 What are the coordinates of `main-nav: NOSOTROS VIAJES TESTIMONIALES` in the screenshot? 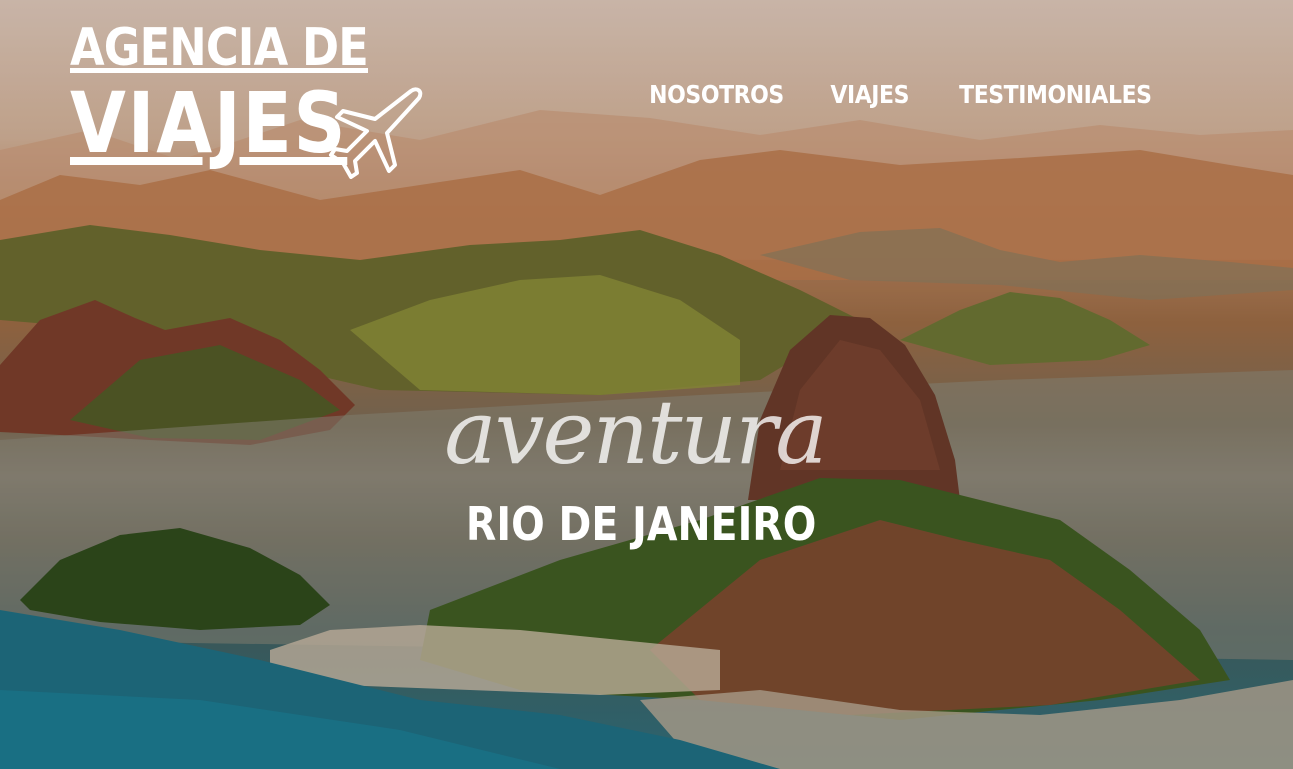 It's located at (902, 94).